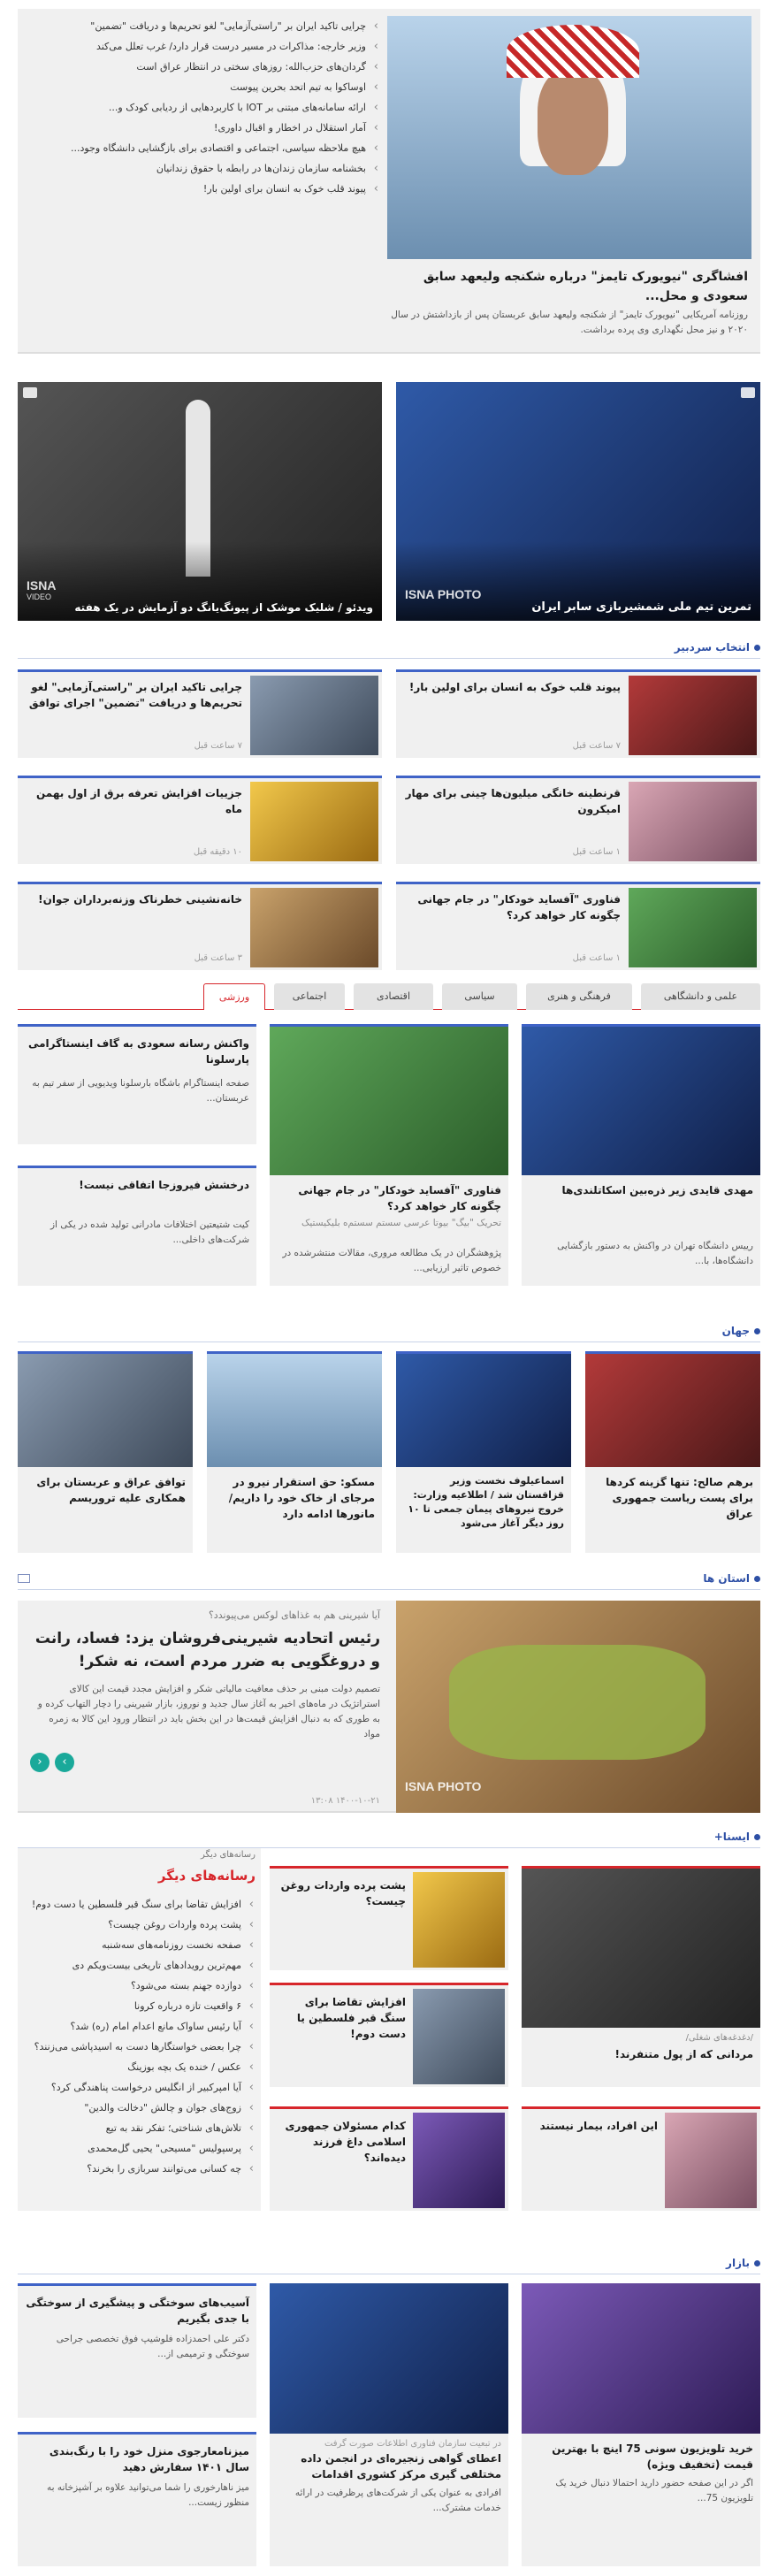 The width and height of the screenshot is (778, 2576). Describe the element at coordinates (140, 2006) in the screenshot. I see `other-item: ۶ واقعیت تازه درباره کرونا` at that location.